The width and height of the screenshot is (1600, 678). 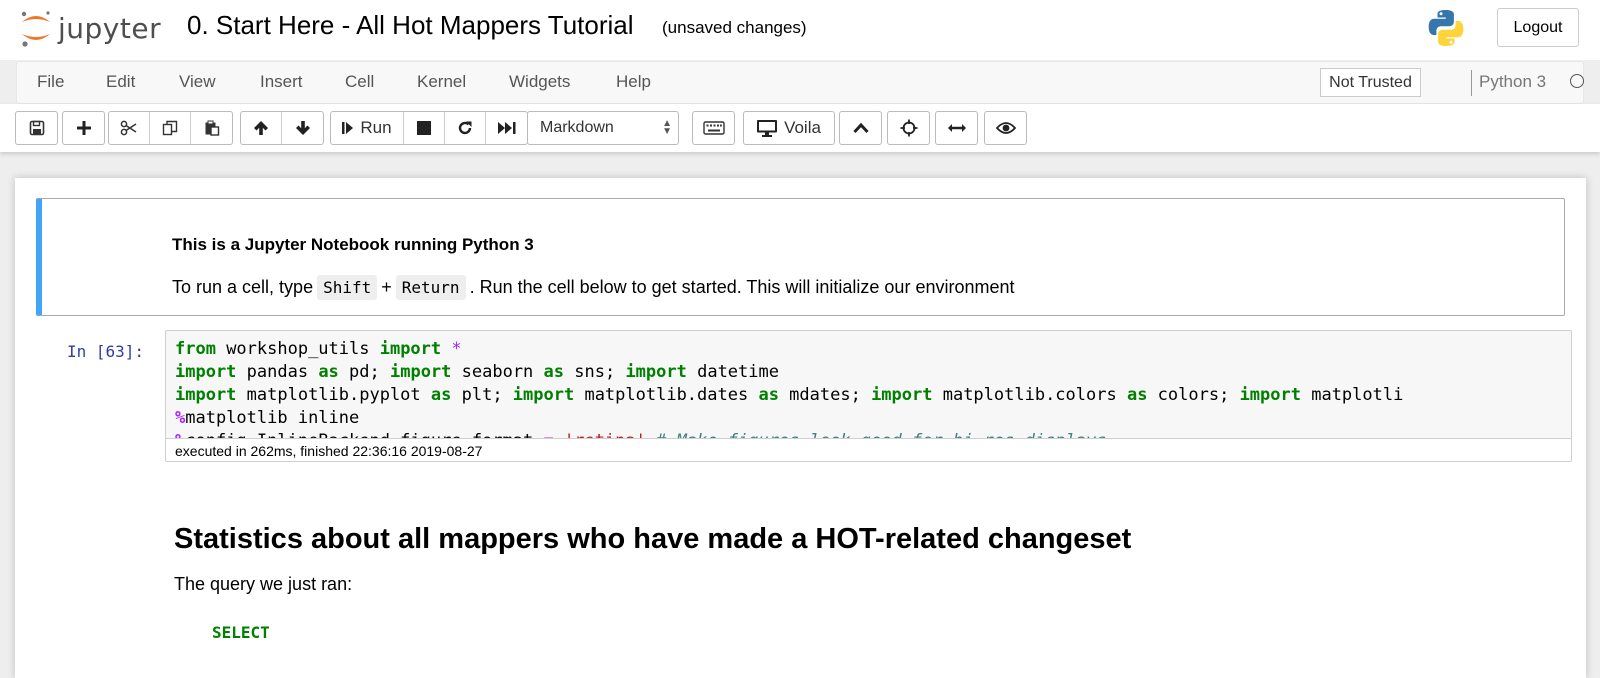 What do you see at coordinates (376, 127) in the screenshot?
I see `run-label: Run` at bounding box center [376, 127].